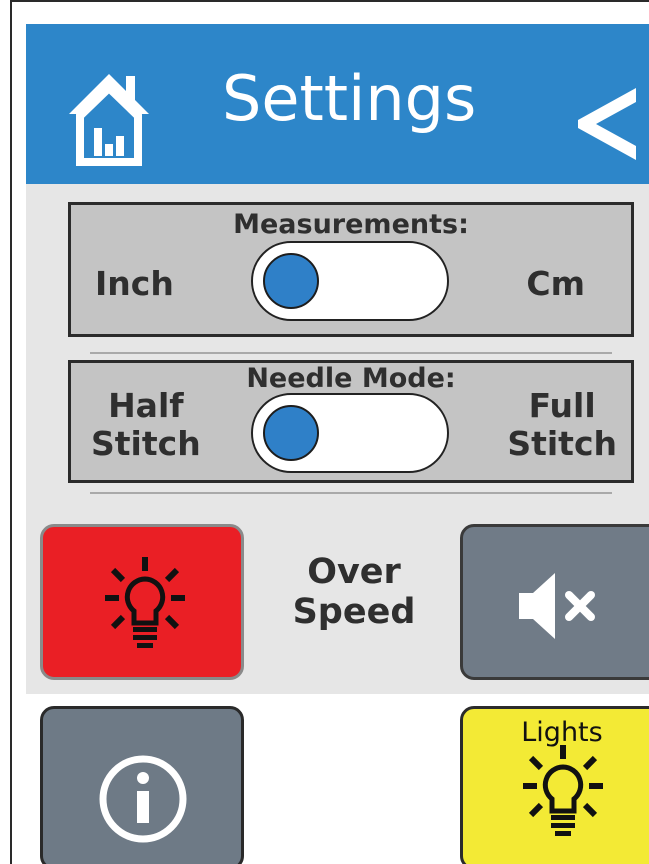 This screenshot has width=649, height=864. I want to click on full-stitch-line1: Full, so click(562, 405).